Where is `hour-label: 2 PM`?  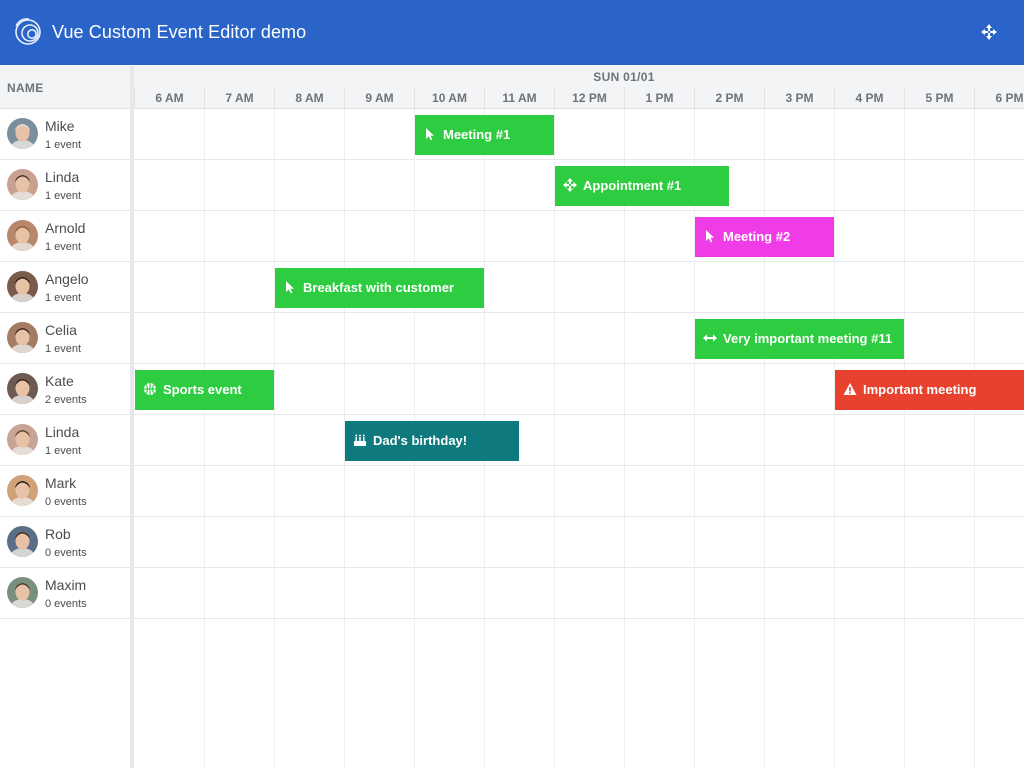 hour-label: 2 PM is located at coordinates (729, 97).